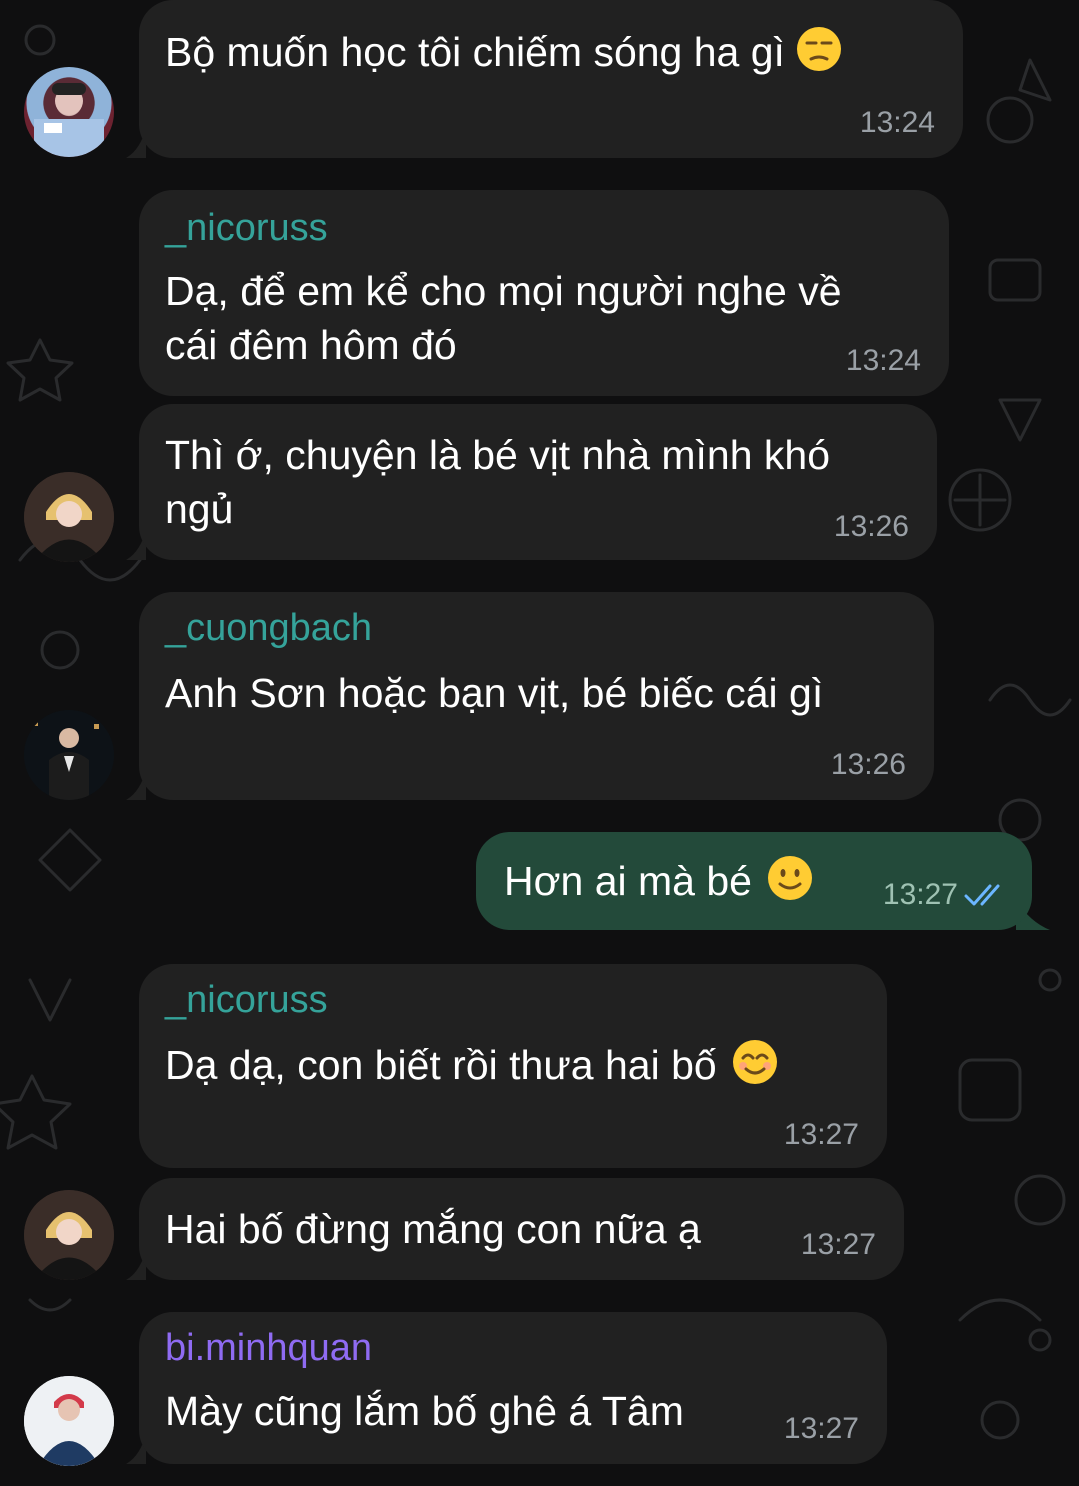 This screenshot has height=1486, width=1079. Describe the element at coordinates (503, 291) in the screenshot. I see `message-text-line-1: Dạ, để em kể cho mọi người nghe về` at that location.